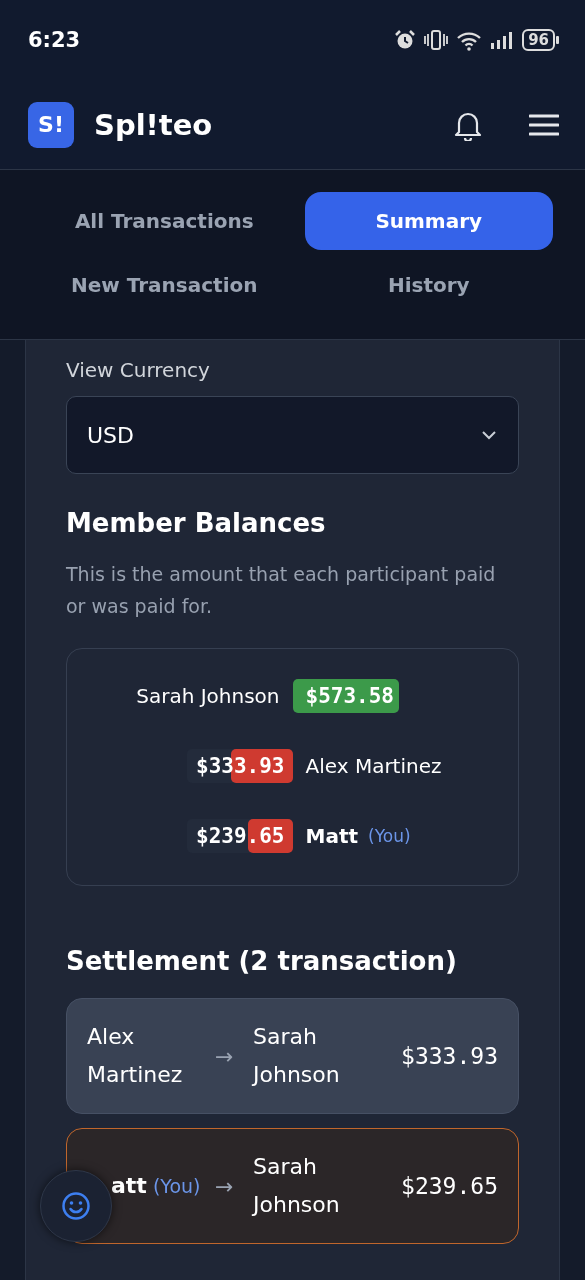  Describe the element at coordinates (196, 523) in the screenshot. I see `section-heading: Member Balances` at that location.